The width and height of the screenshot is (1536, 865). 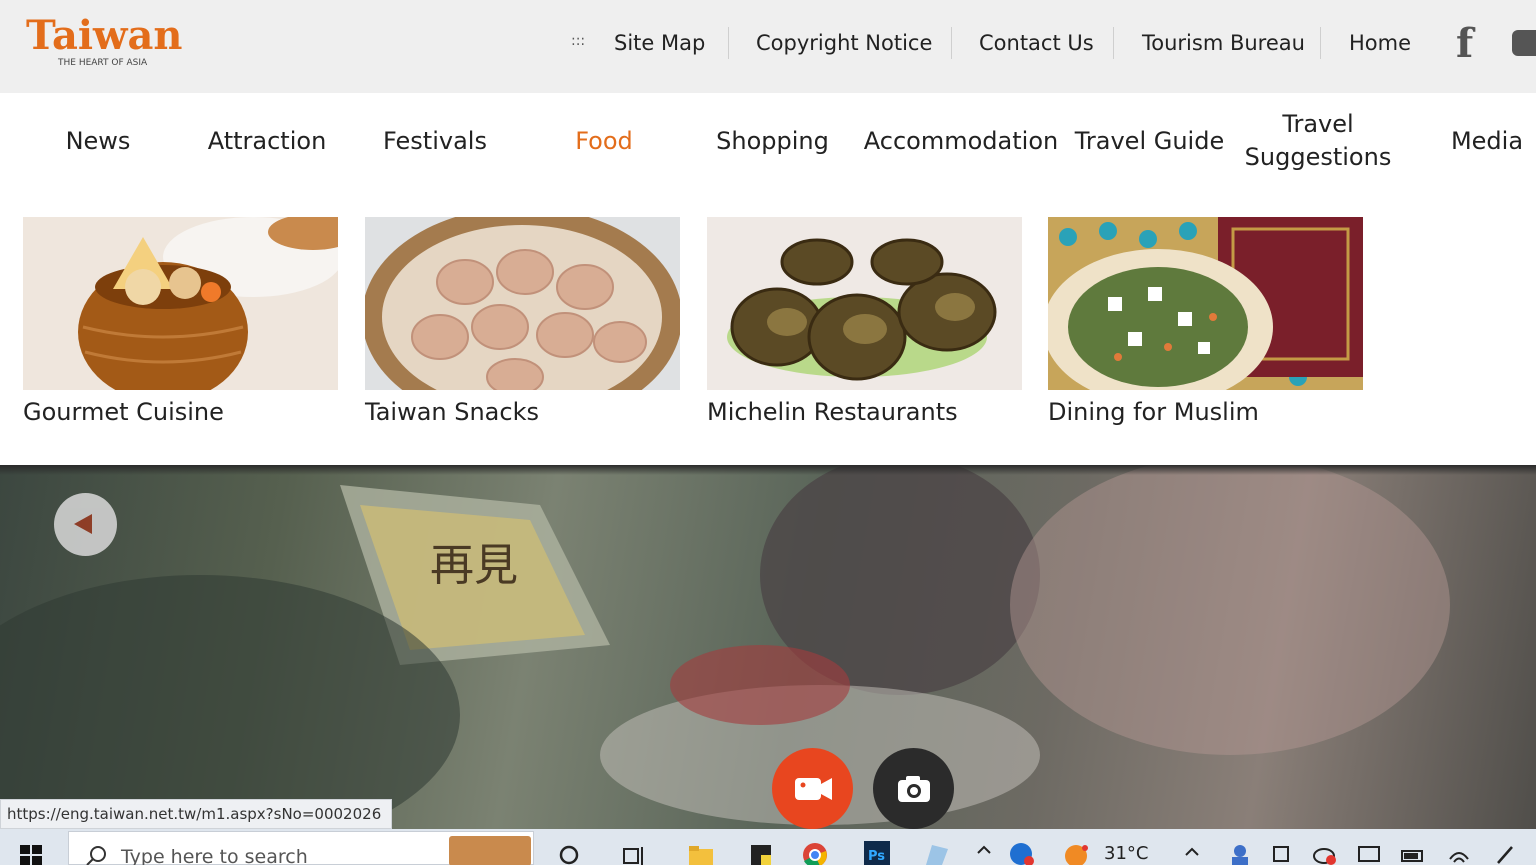 What do you see at coordinates (935, 852) in the screenshot?
I see `notepad-icon` at bounding box center [935, 852].